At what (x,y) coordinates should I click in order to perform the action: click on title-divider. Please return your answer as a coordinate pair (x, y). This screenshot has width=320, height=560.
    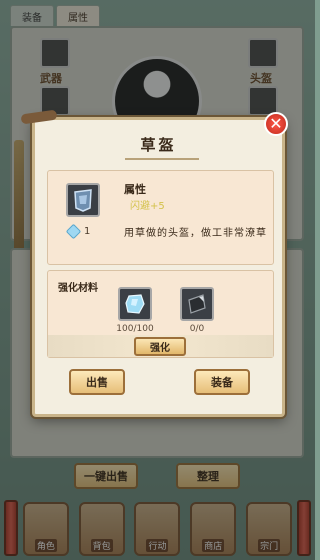
    Looking at the image, I should click on (162, 159).